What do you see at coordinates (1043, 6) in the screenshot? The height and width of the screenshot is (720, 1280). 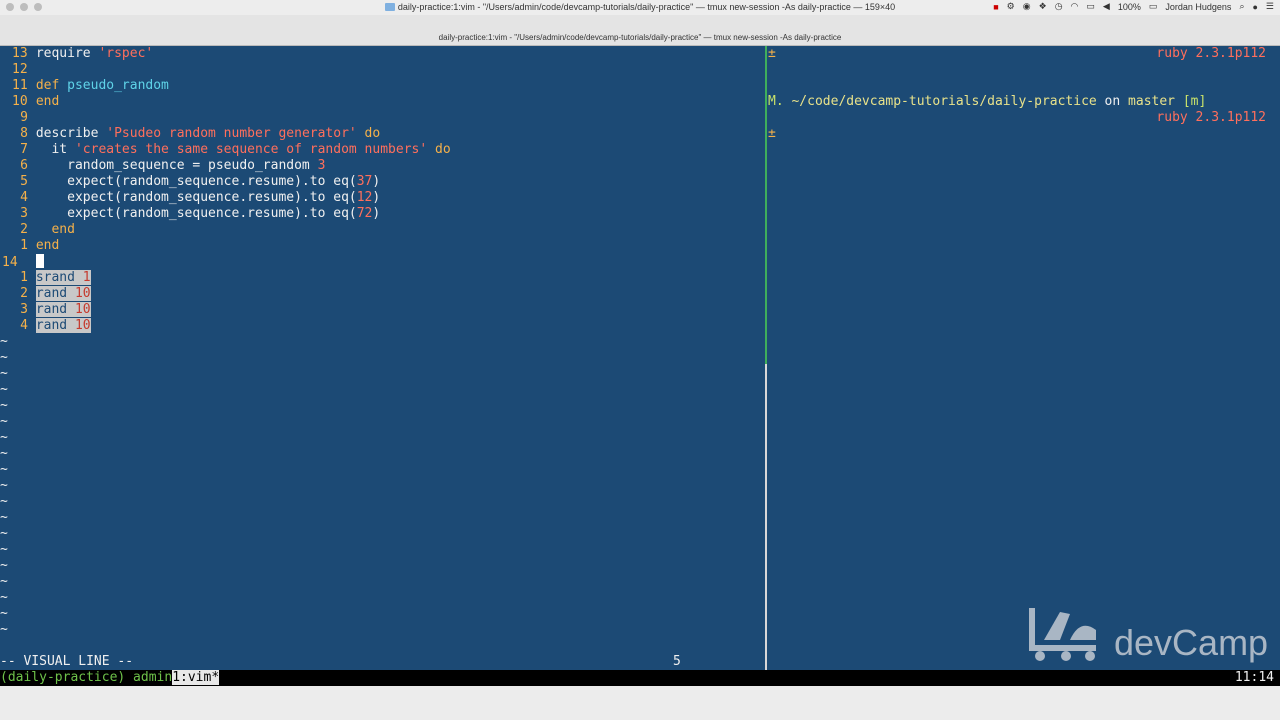 I see `dropbox-icon: ❖` at bounding box center [1043, 6].